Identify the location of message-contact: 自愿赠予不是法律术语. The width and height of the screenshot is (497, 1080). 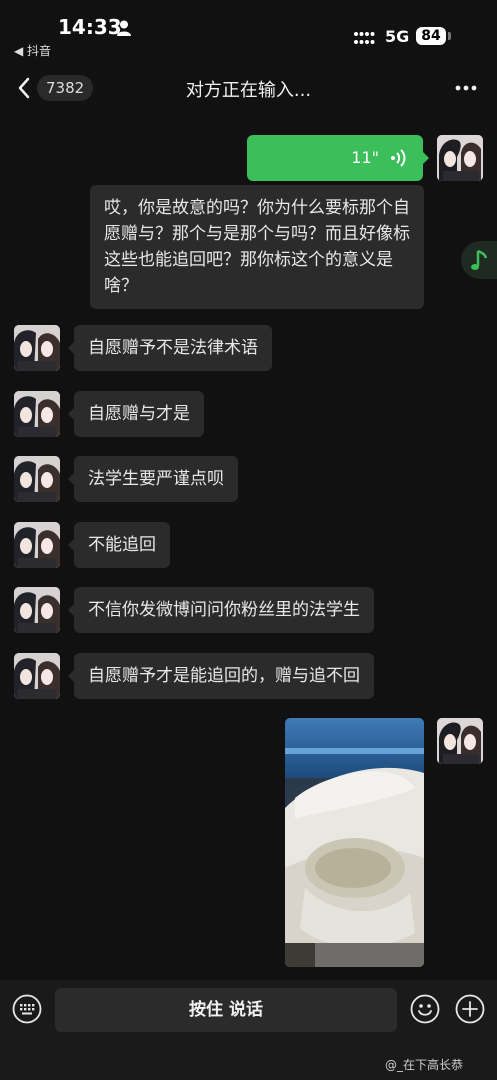
(170, 348).